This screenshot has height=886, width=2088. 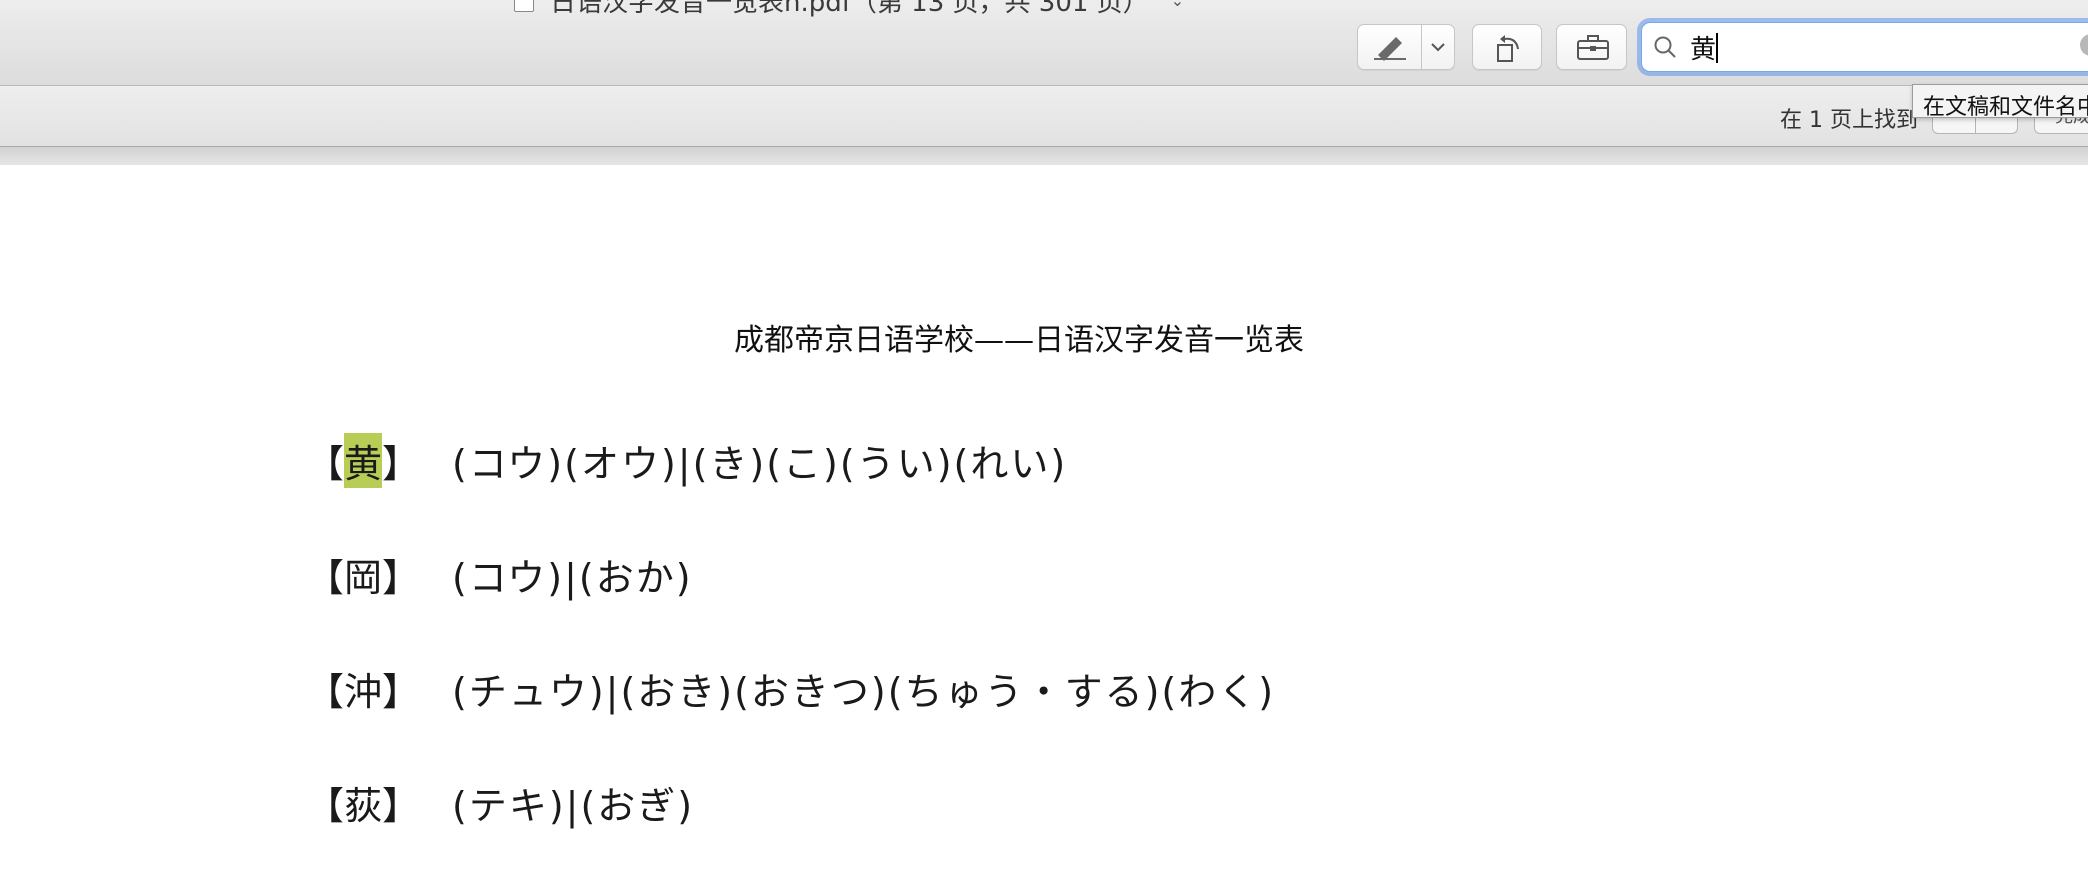 I want to click on rotate-left-icon, so click(x=1508, y=48).